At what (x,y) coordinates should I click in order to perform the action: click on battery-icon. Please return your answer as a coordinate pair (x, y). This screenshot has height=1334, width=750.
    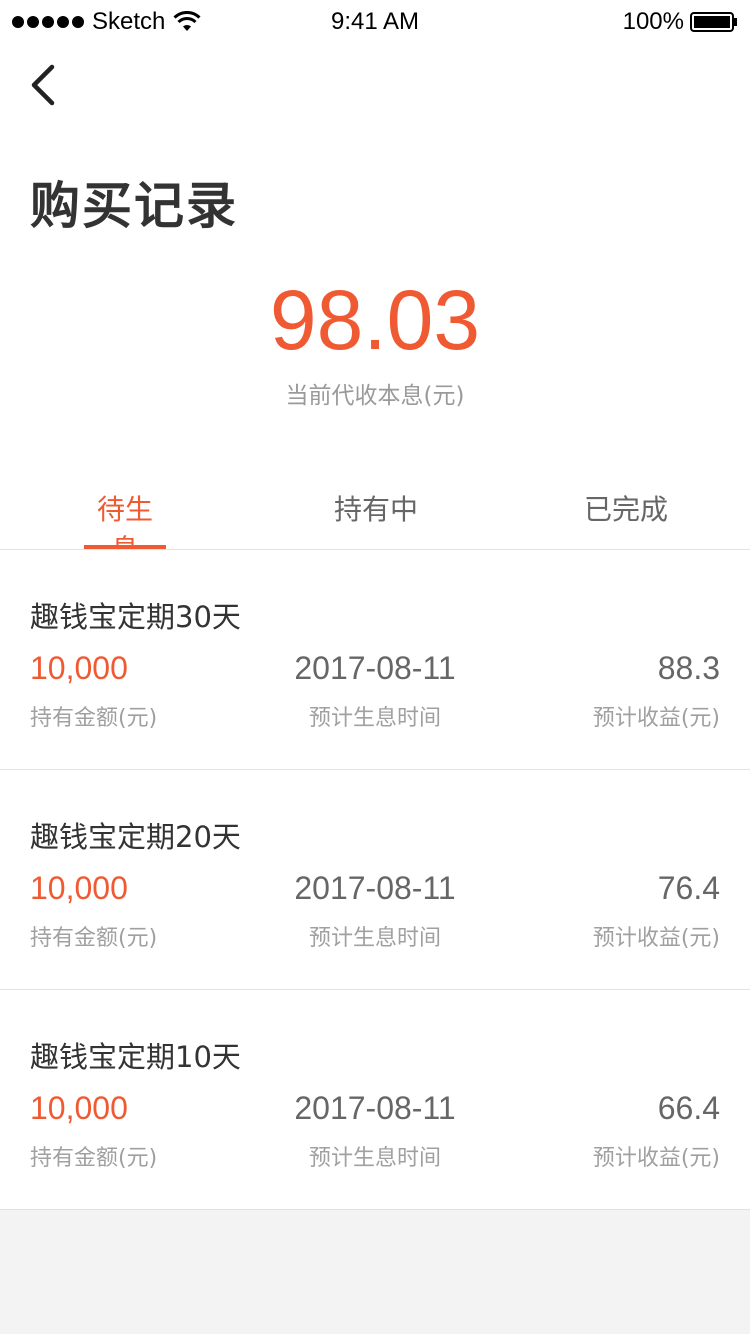
    Looking at the image, I should click on (713, 22).